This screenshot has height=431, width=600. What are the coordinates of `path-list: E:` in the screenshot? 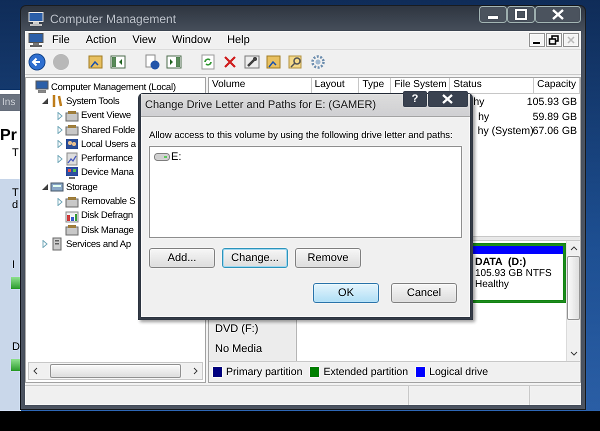 It's located at (305, 192).